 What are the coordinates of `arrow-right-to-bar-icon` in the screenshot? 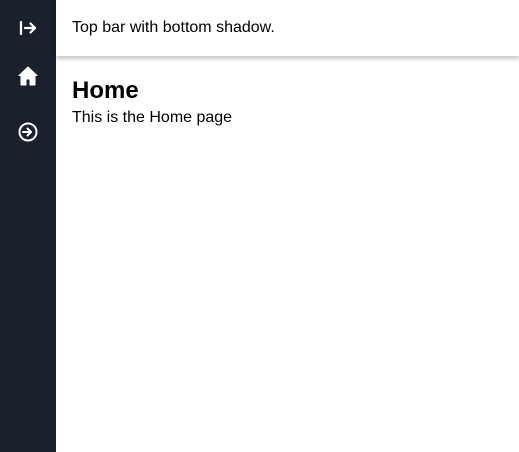 It's located at (28, 28).